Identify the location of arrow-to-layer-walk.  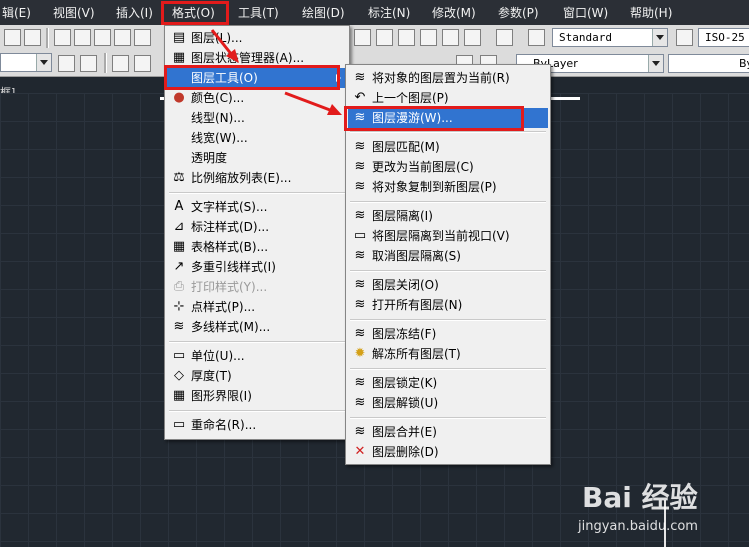
(307, 101).